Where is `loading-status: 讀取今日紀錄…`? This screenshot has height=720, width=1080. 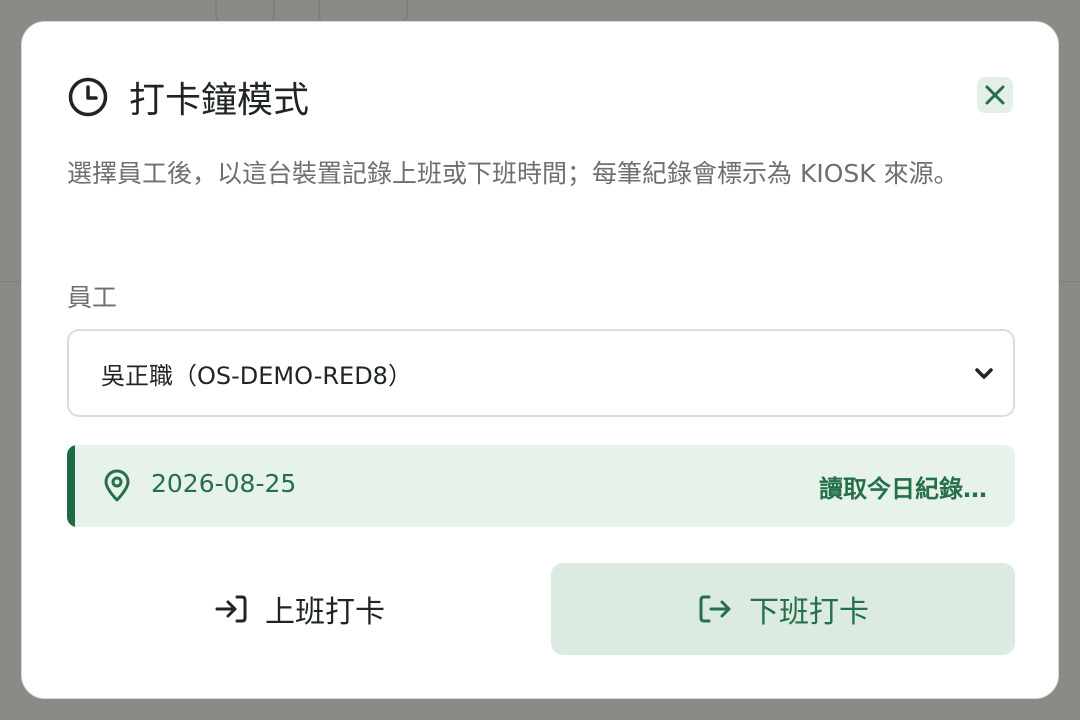
loading-status: 讀取今日紀錄… is located at coordinates (903, 489).